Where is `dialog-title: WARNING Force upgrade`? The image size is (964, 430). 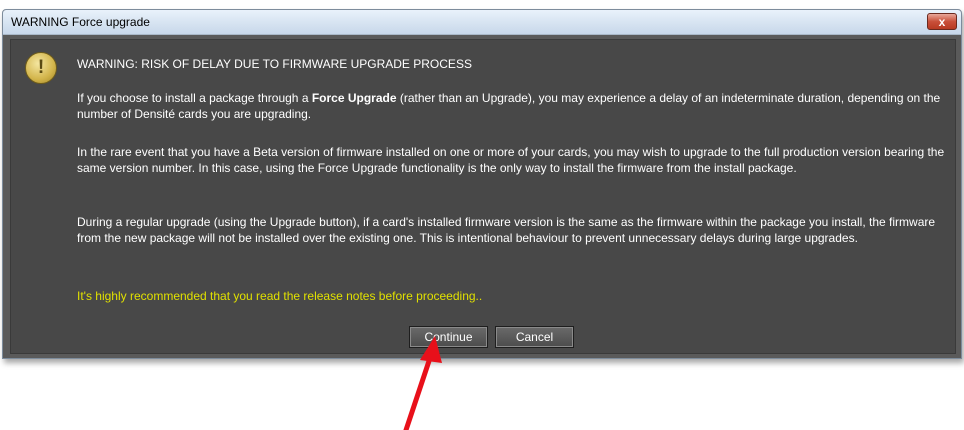
dialog-title: WARNING Force upgrade is located at coordinates (80, 22).